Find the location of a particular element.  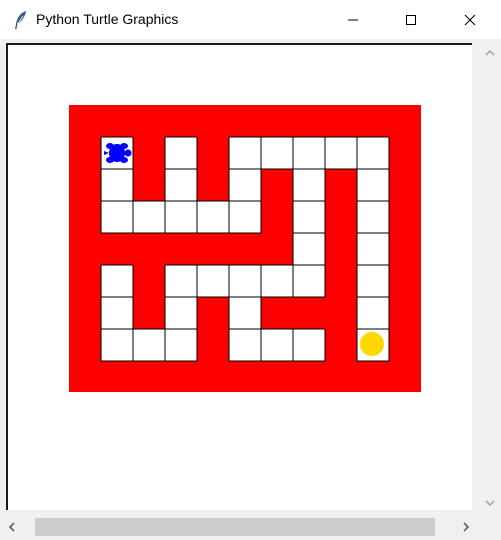

turtle-icon is located at coordinates (118, 153).